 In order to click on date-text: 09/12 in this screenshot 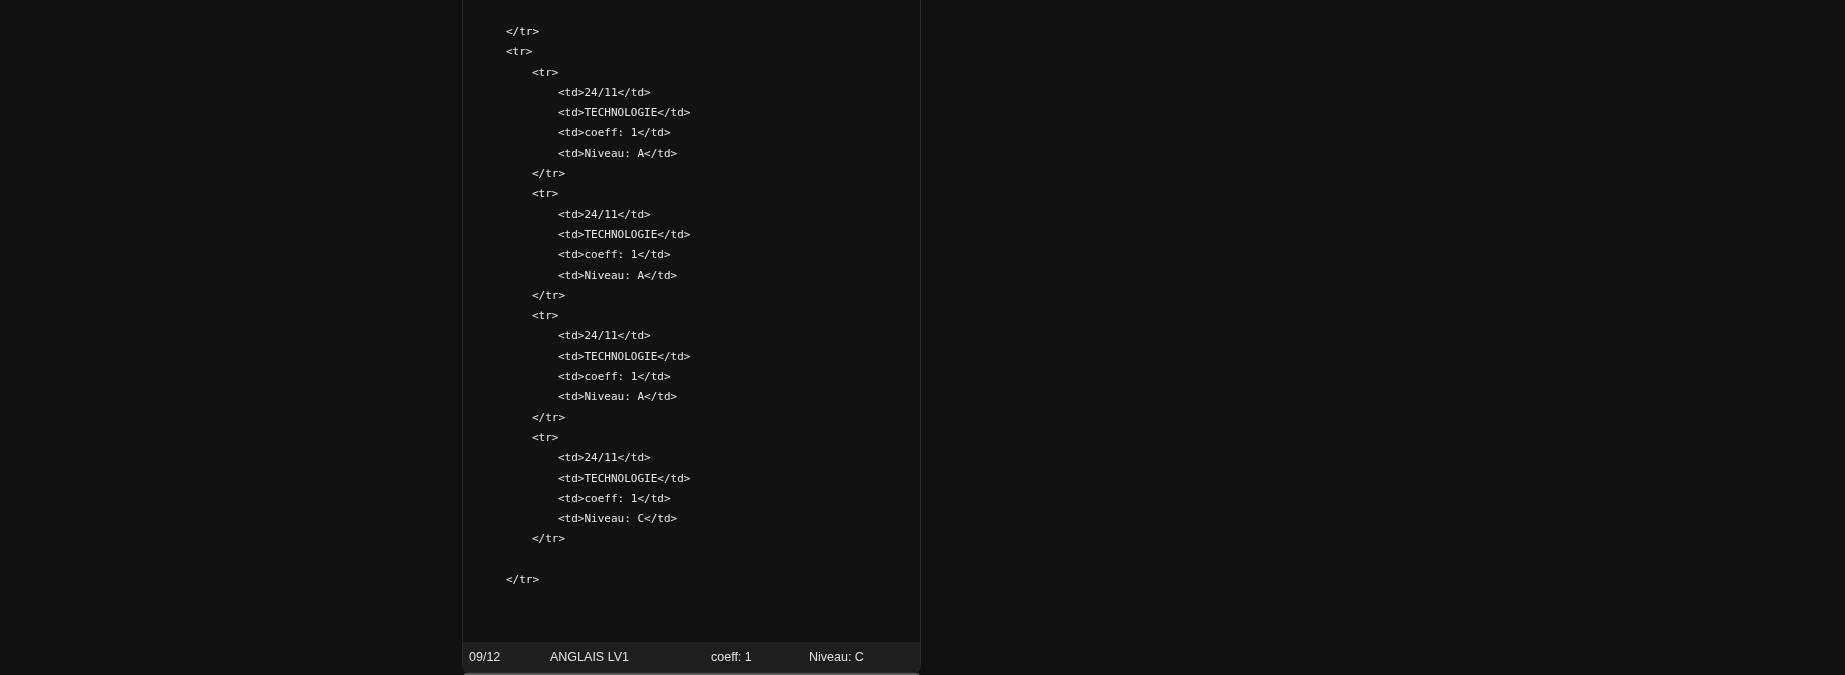, I will do `click(485, 657)`.